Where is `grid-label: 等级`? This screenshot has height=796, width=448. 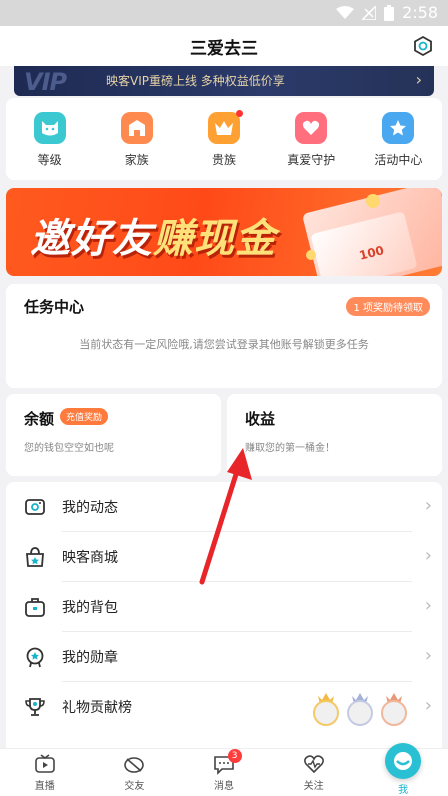 grid-label: 等级 is located at coordinates (49, 160).